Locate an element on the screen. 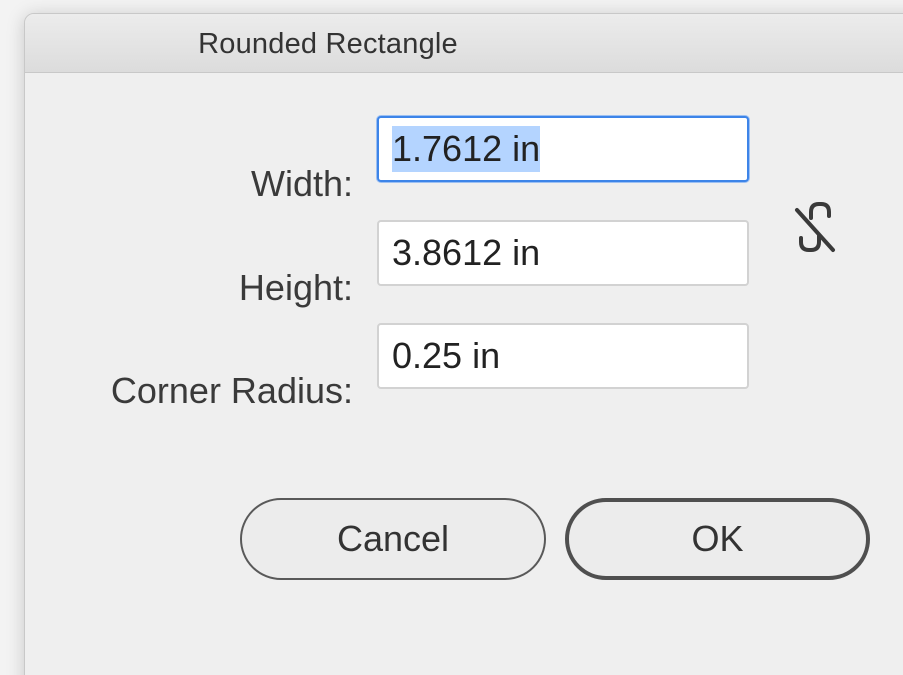 This screenshot has width=903, height=675. corner-radius-value: 0.25 in is located at coordinates (446, 355).